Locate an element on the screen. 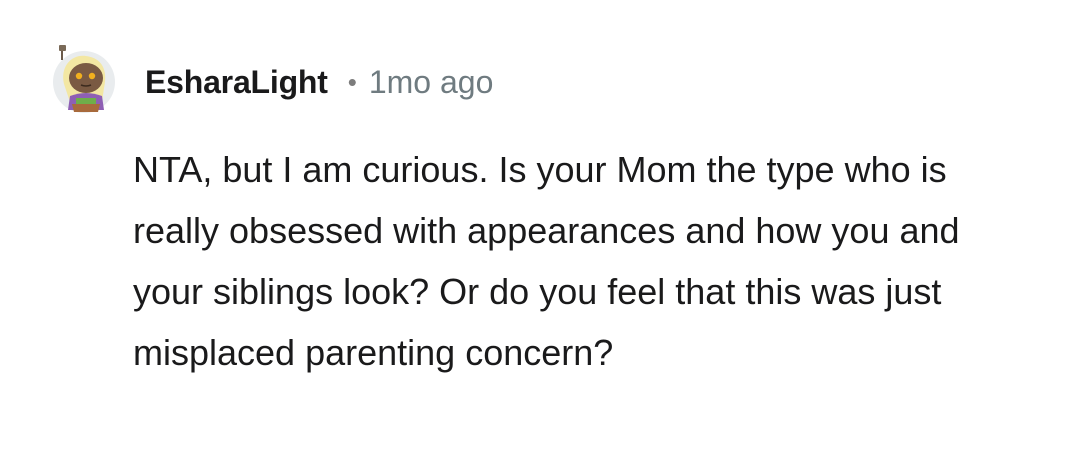  avatar is located at coordinates (84, 78).